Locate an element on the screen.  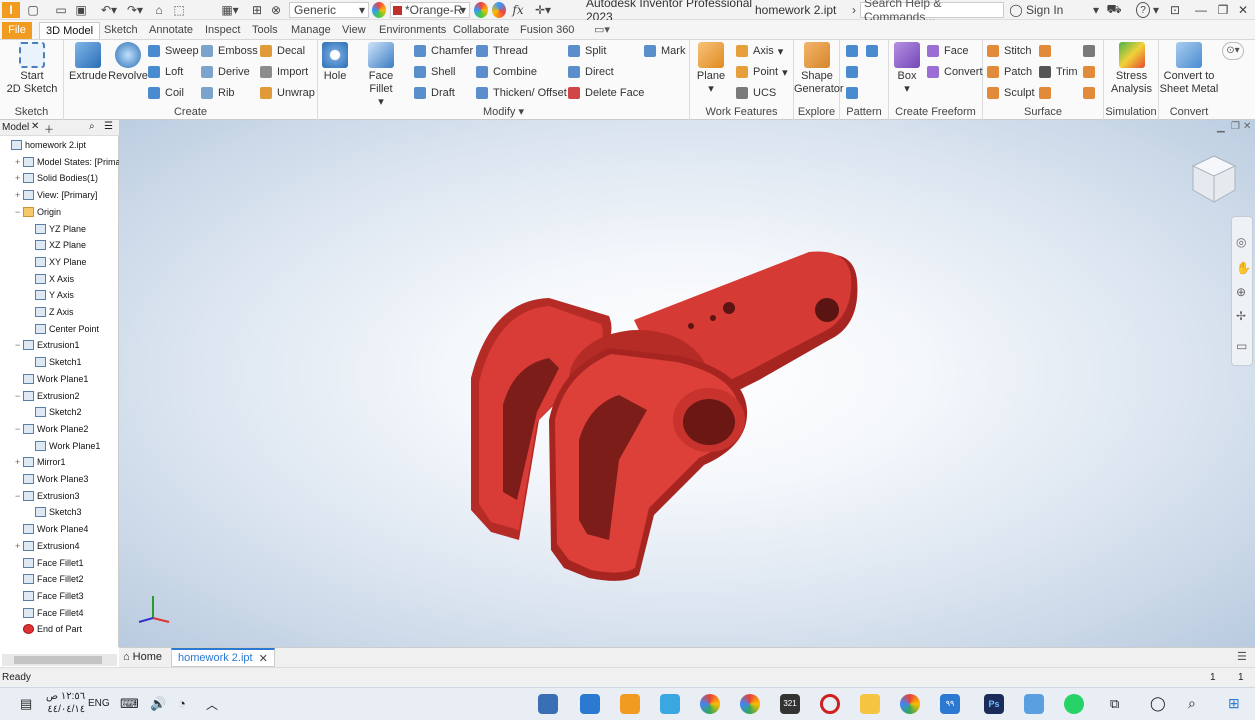
customize-icon: ✛▾ is located at coordinates (543, 10).